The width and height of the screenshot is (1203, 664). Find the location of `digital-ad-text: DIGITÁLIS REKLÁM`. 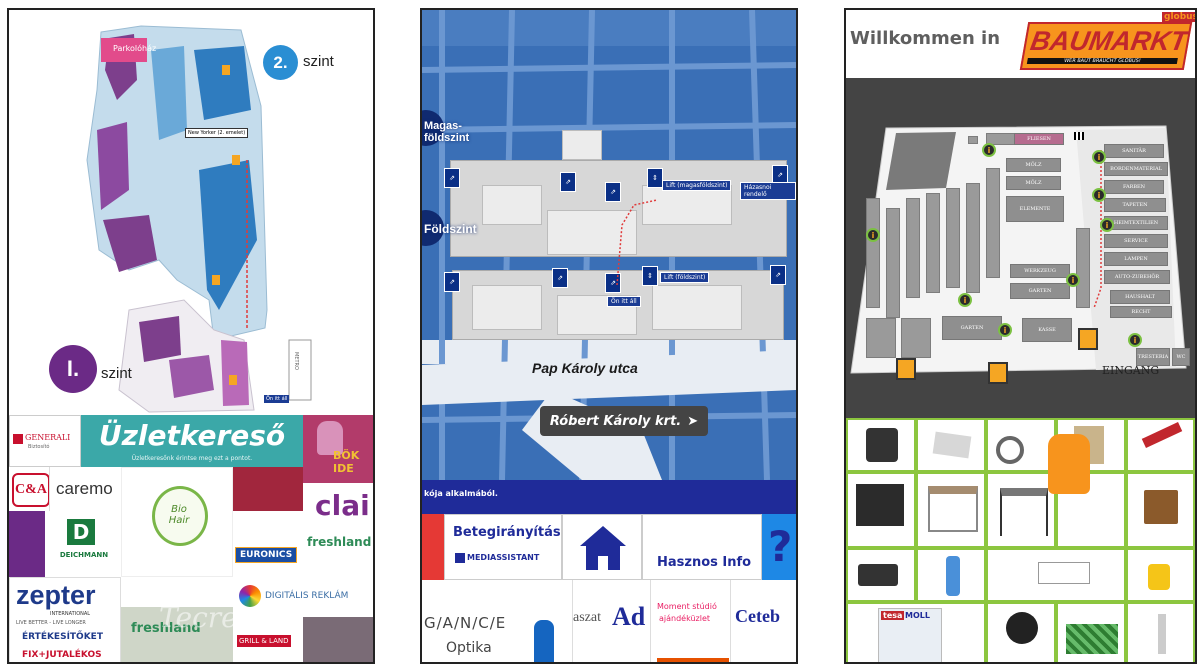

digital-ad-text: DIGITÁLIS REKLÁM is located at coordinates (307, 596).